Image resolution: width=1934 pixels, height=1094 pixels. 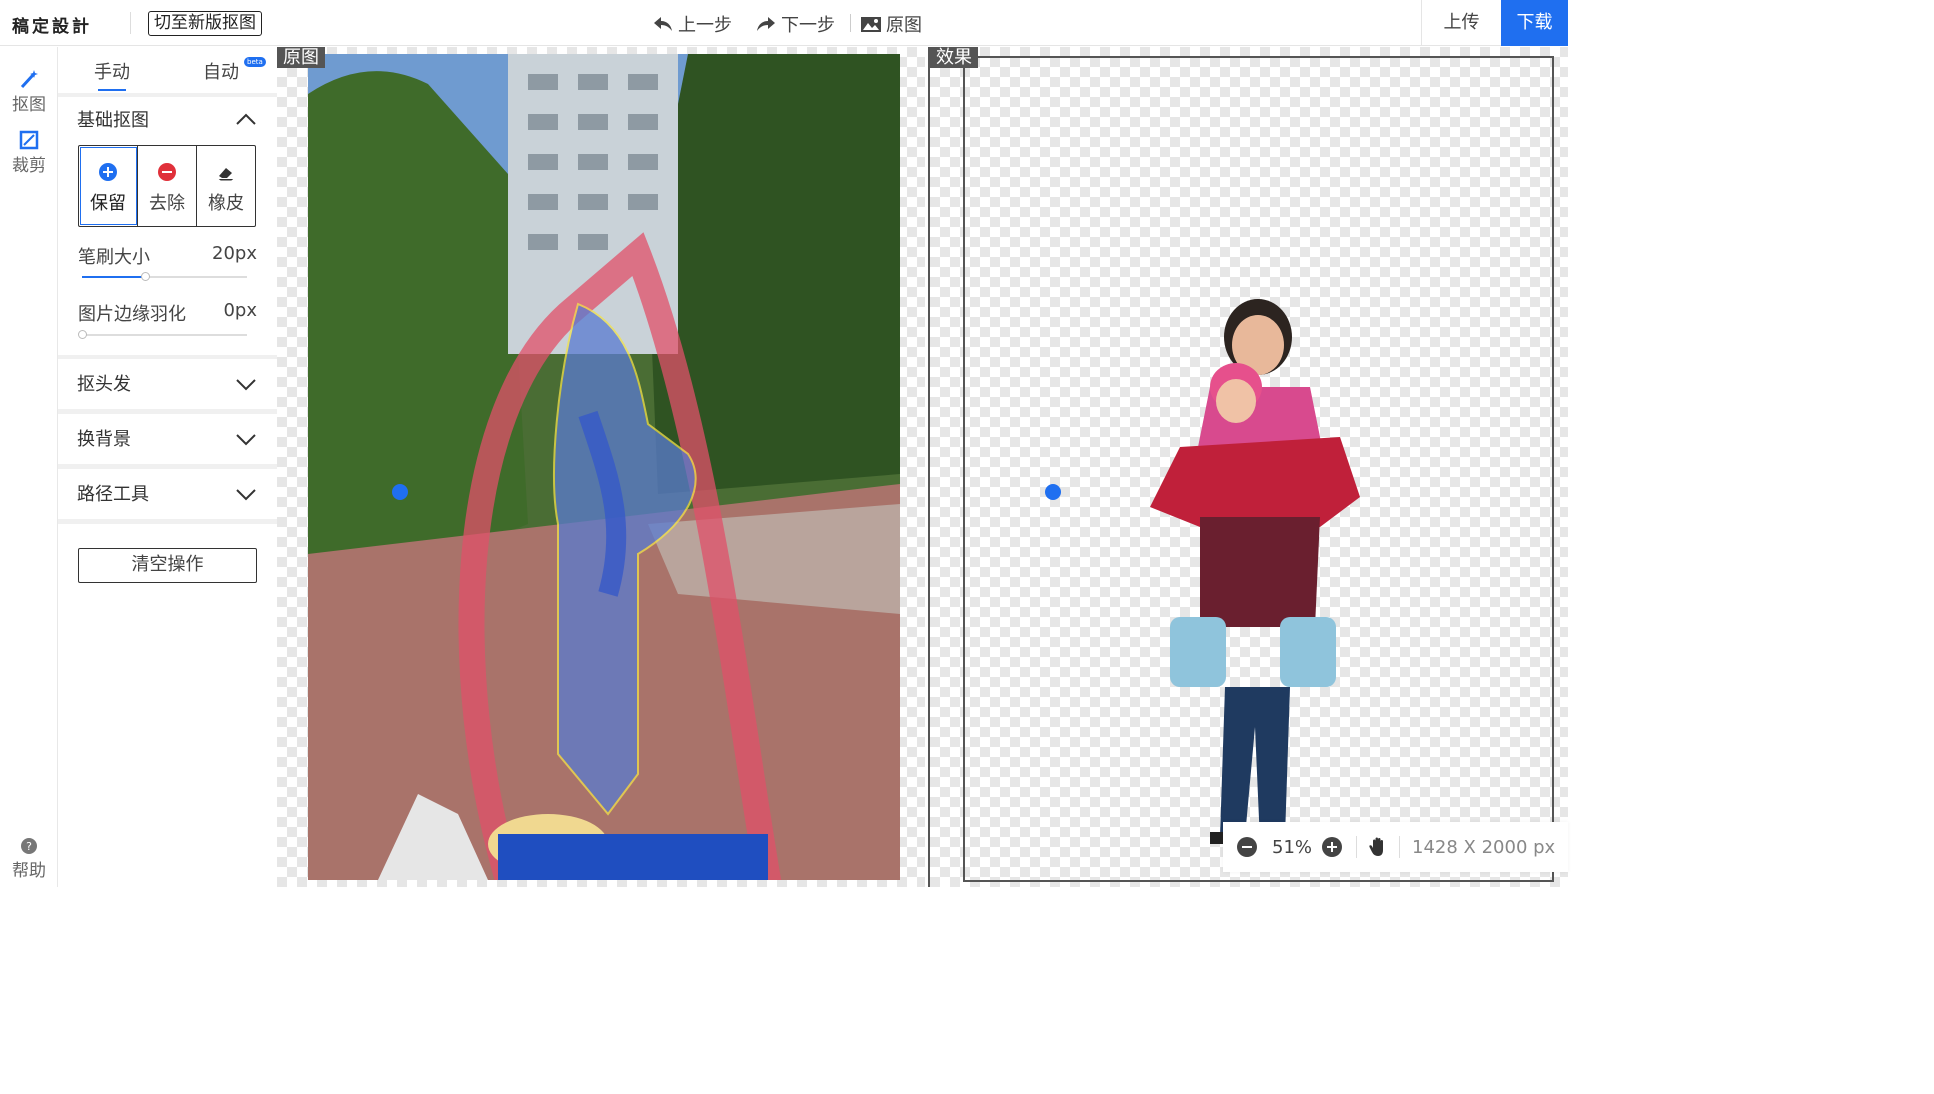 I want to click on hand-pan-icon, so click(x=1378, y=847).